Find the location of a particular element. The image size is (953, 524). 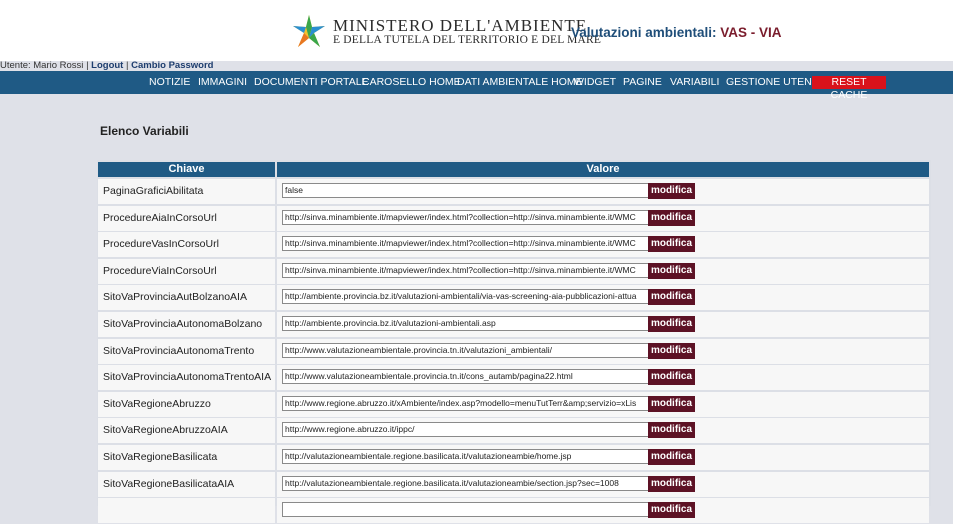

table-row: SitoVaRegioneAbruzzo modifica is located at coordinates (514, 404).